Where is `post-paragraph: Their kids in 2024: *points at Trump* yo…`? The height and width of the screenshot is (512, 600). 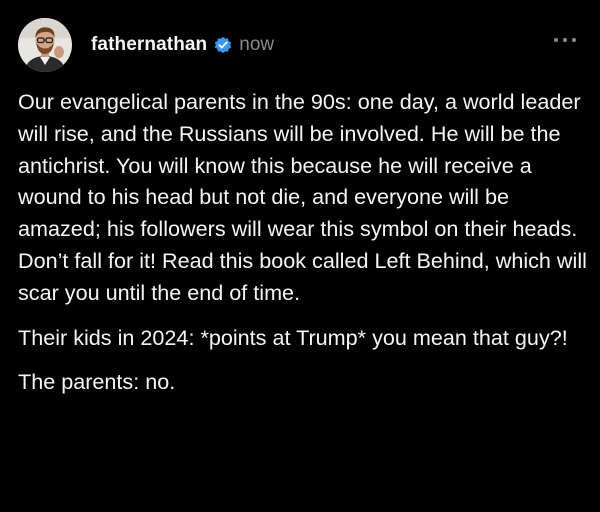 post-paragraph: Their kids in 2024: *points at Trump* yo… is located at coordinates (293, 337).